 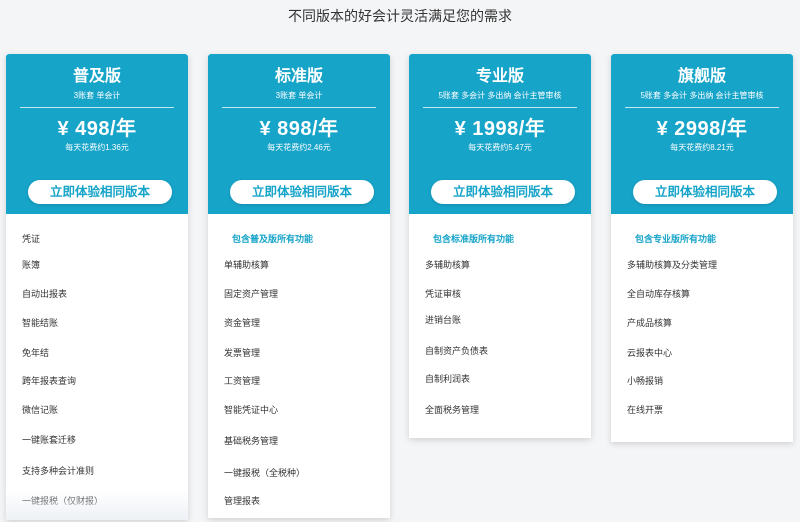 I want to click on plan-per-day: 每天花费约5.47元, so click(x=500, y=147).